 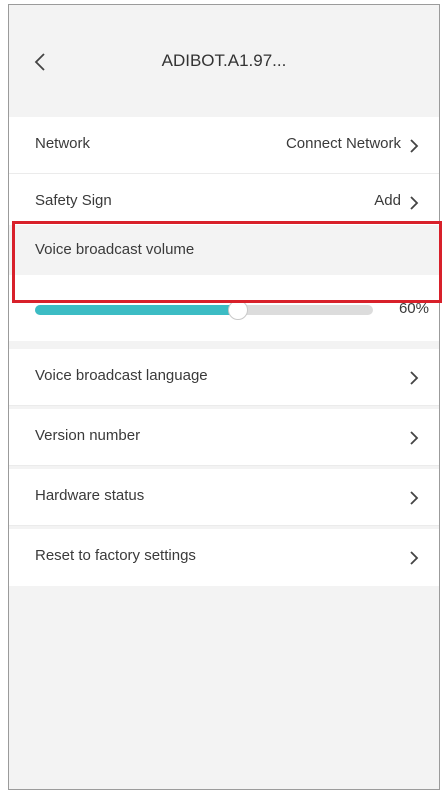 What do you see at coordinates (90, 495) in the screenshot?
I see `hardware-status-label: Hardware status` at bounding box center [90, 495].